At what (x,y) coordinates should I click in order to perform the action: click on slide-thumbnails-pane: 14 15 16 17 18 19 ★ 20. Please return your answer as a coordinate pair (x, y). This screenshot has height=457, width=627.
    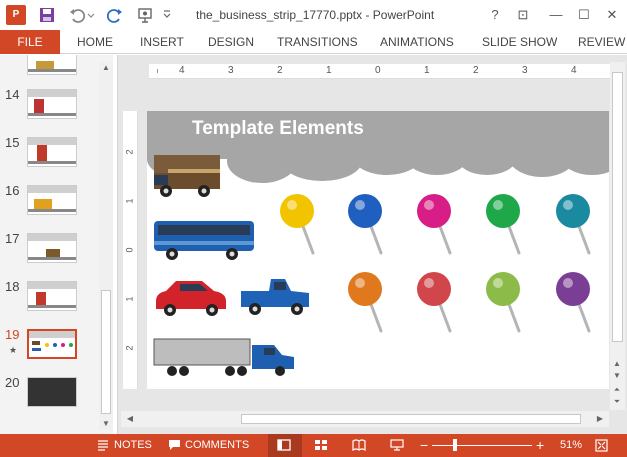
    Looking at the image, I should click on (56, 244).